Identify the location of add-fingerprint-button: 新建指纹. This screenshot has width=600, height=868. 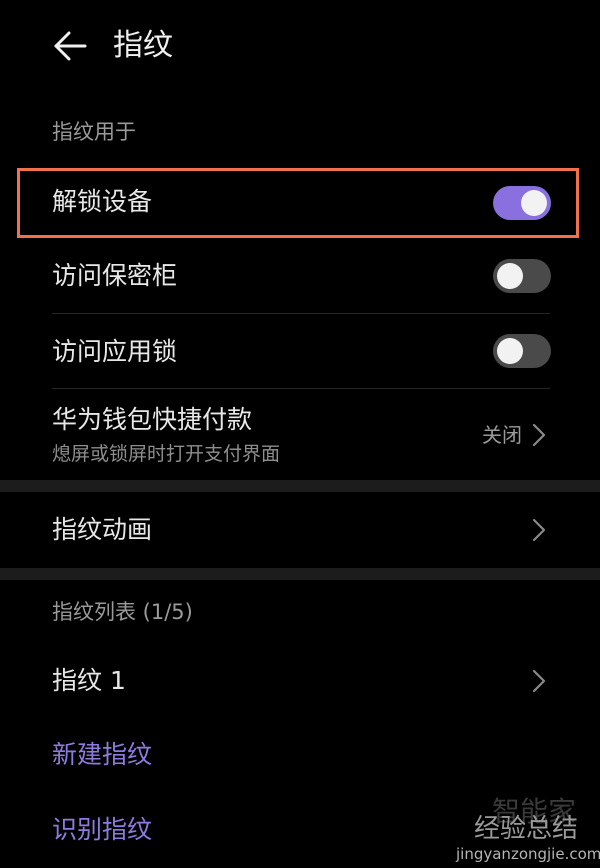
(102, 755).